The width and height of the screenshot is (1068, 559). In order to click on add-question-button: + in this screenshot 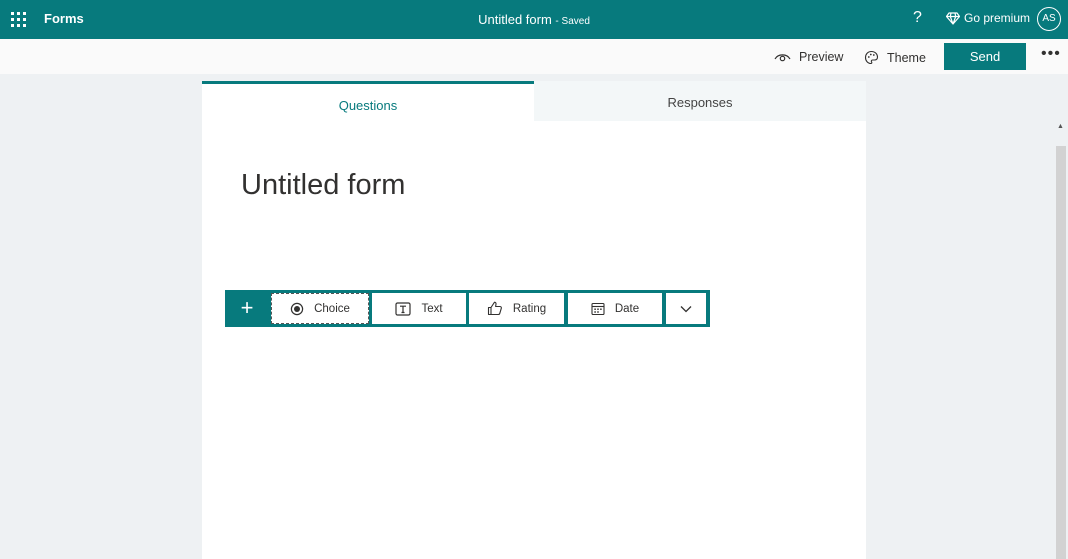, I will do `click(247, 308)`.